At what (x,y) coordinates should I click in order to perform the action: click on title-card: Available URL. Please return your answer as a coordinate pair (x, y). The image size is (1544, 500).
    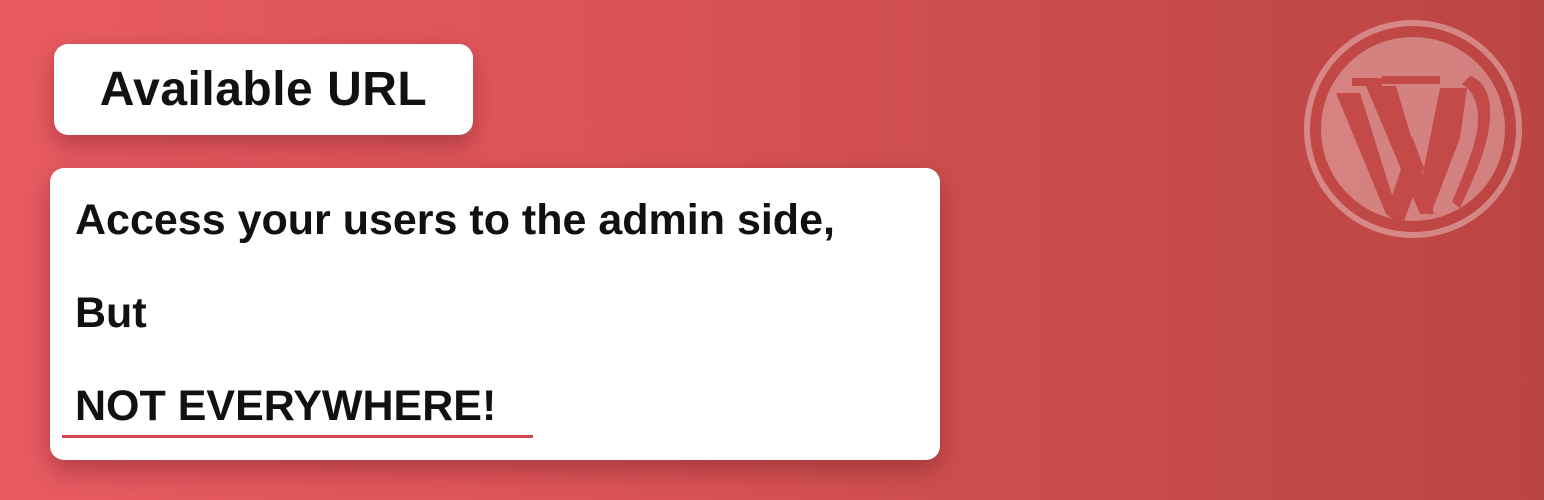
    Looking at the image, I should click on (263, 89).